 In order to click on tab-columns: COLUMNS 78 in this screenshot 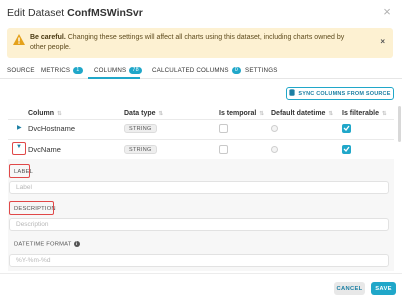, I will do `click(118, 70)`.